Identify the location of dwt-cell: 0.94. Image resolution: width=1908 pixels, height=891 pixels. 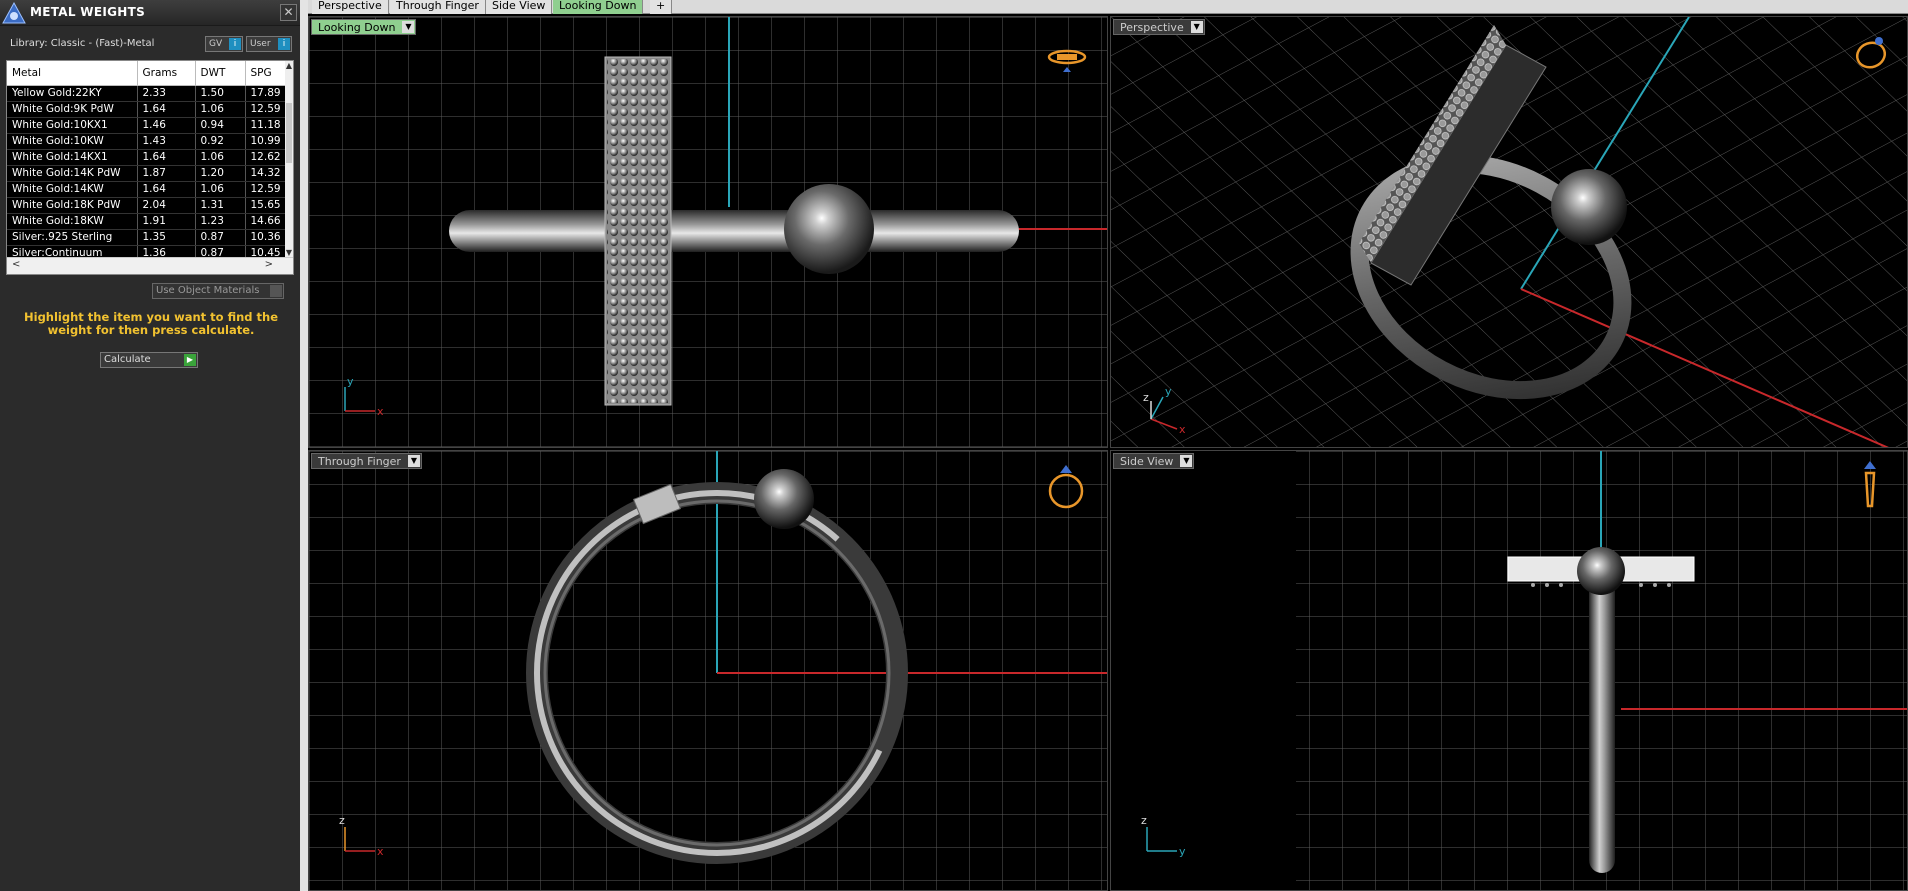
(220, 125).